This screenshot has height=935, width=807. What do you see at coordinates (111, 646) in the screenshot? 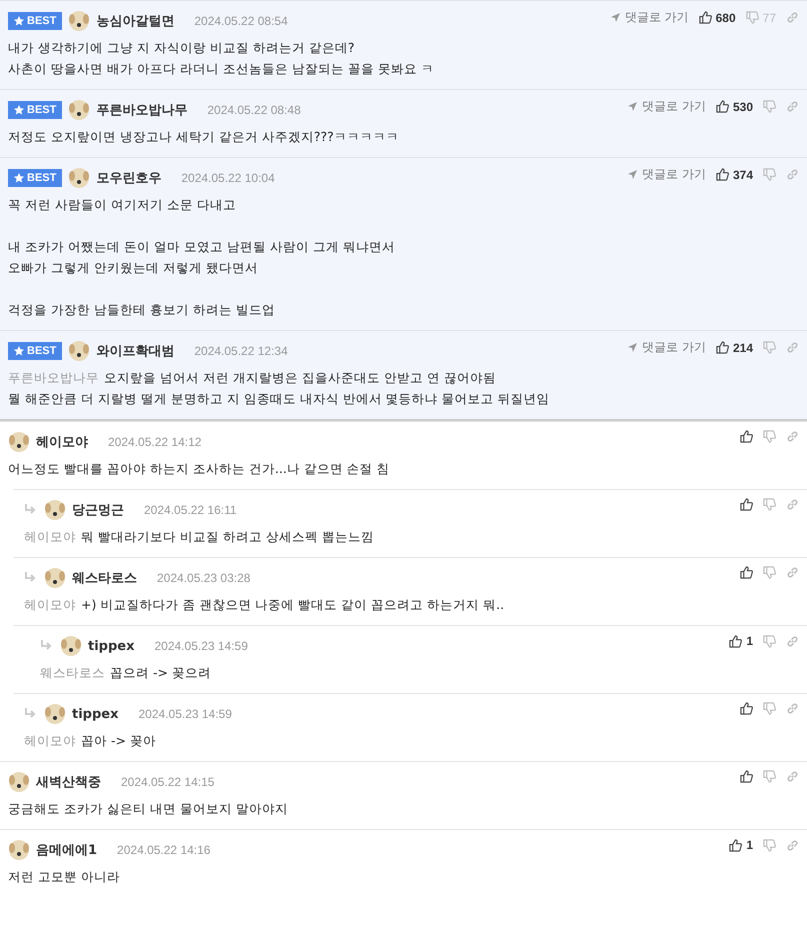
I see `author-name: tippex` at bounding box center [111, 646].